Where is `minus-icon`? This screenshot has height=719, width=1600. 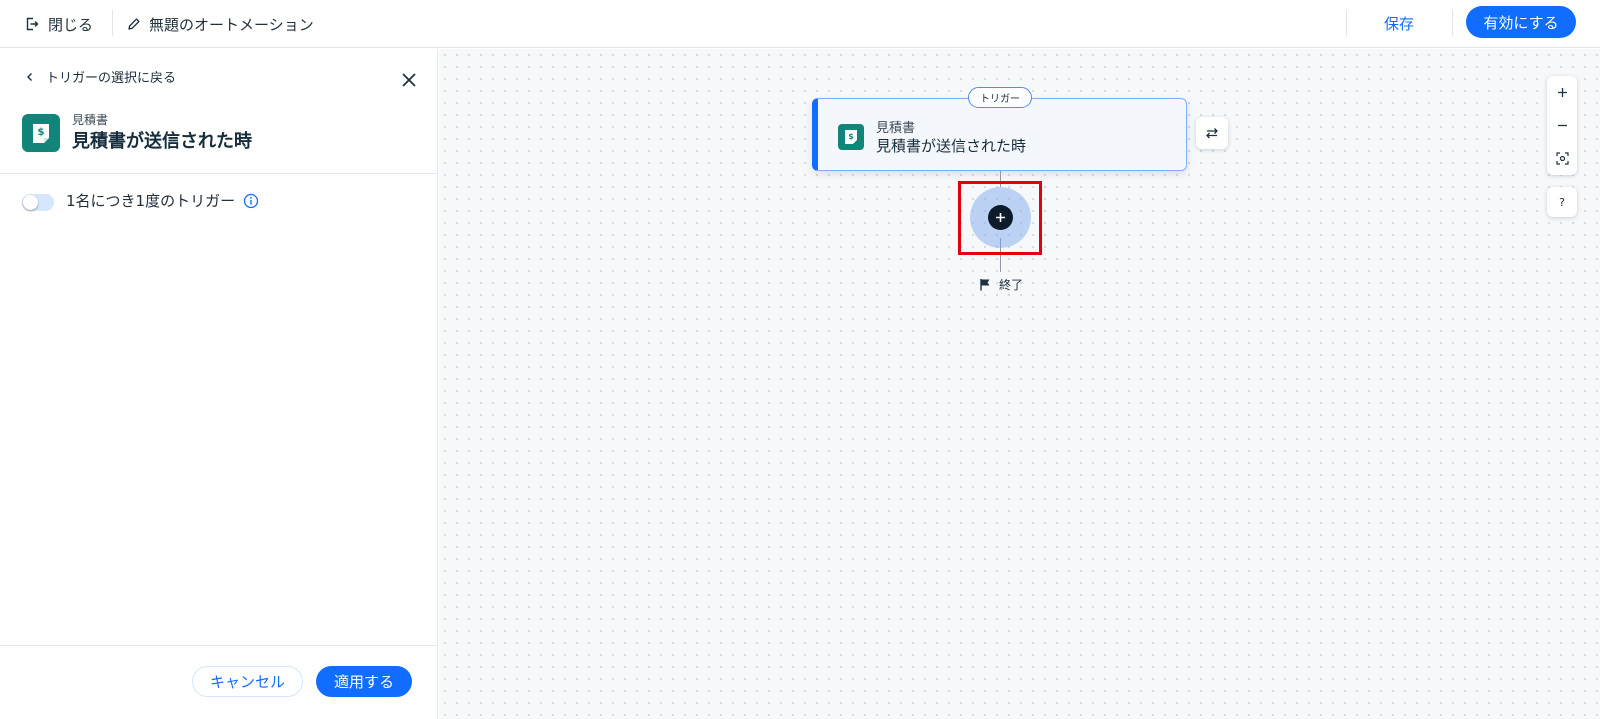
minus-icon is located at coordinates (1562, 125).